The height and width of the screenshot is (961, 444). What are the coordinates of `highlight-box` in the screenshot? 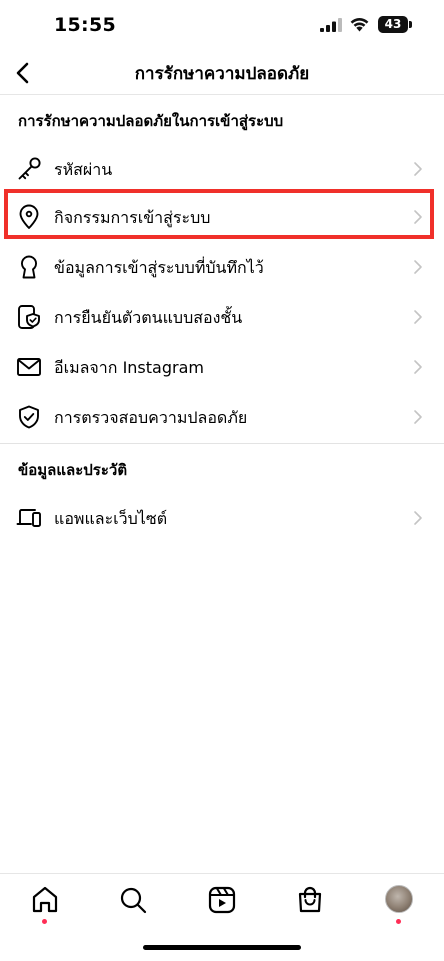 It's located at (219, 214).